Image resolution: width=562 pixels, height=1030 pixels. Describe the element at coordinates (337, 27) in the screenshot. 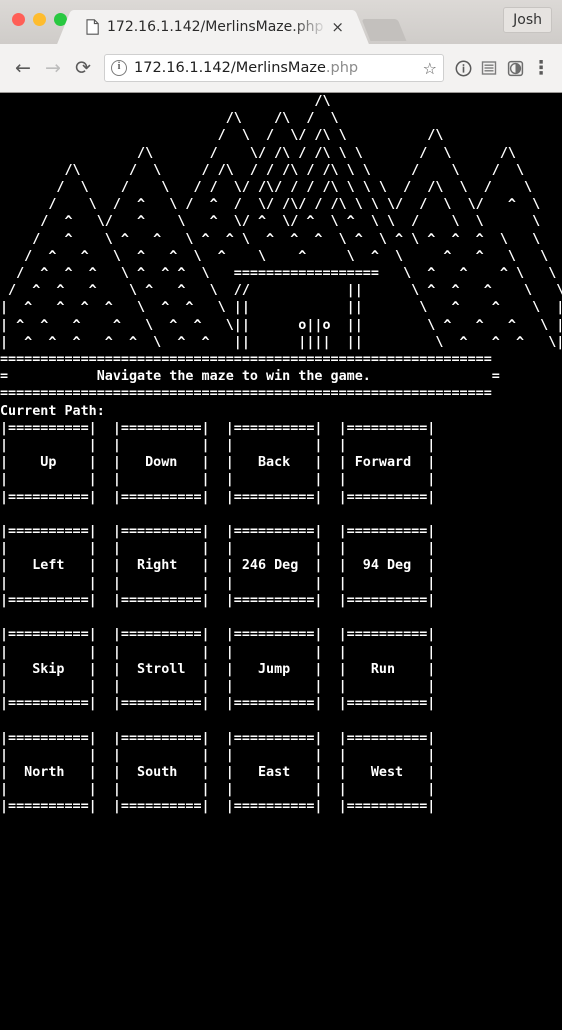

I see `close-tab-button: ×` at that location.